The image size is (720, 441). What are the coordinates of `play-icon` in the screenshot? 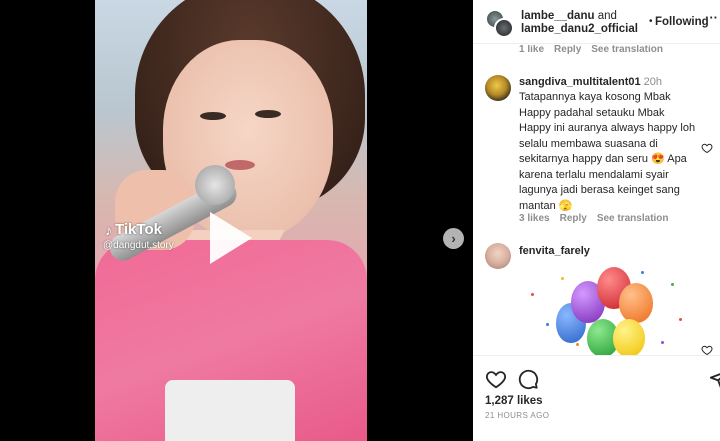 It's located at (231, 238).